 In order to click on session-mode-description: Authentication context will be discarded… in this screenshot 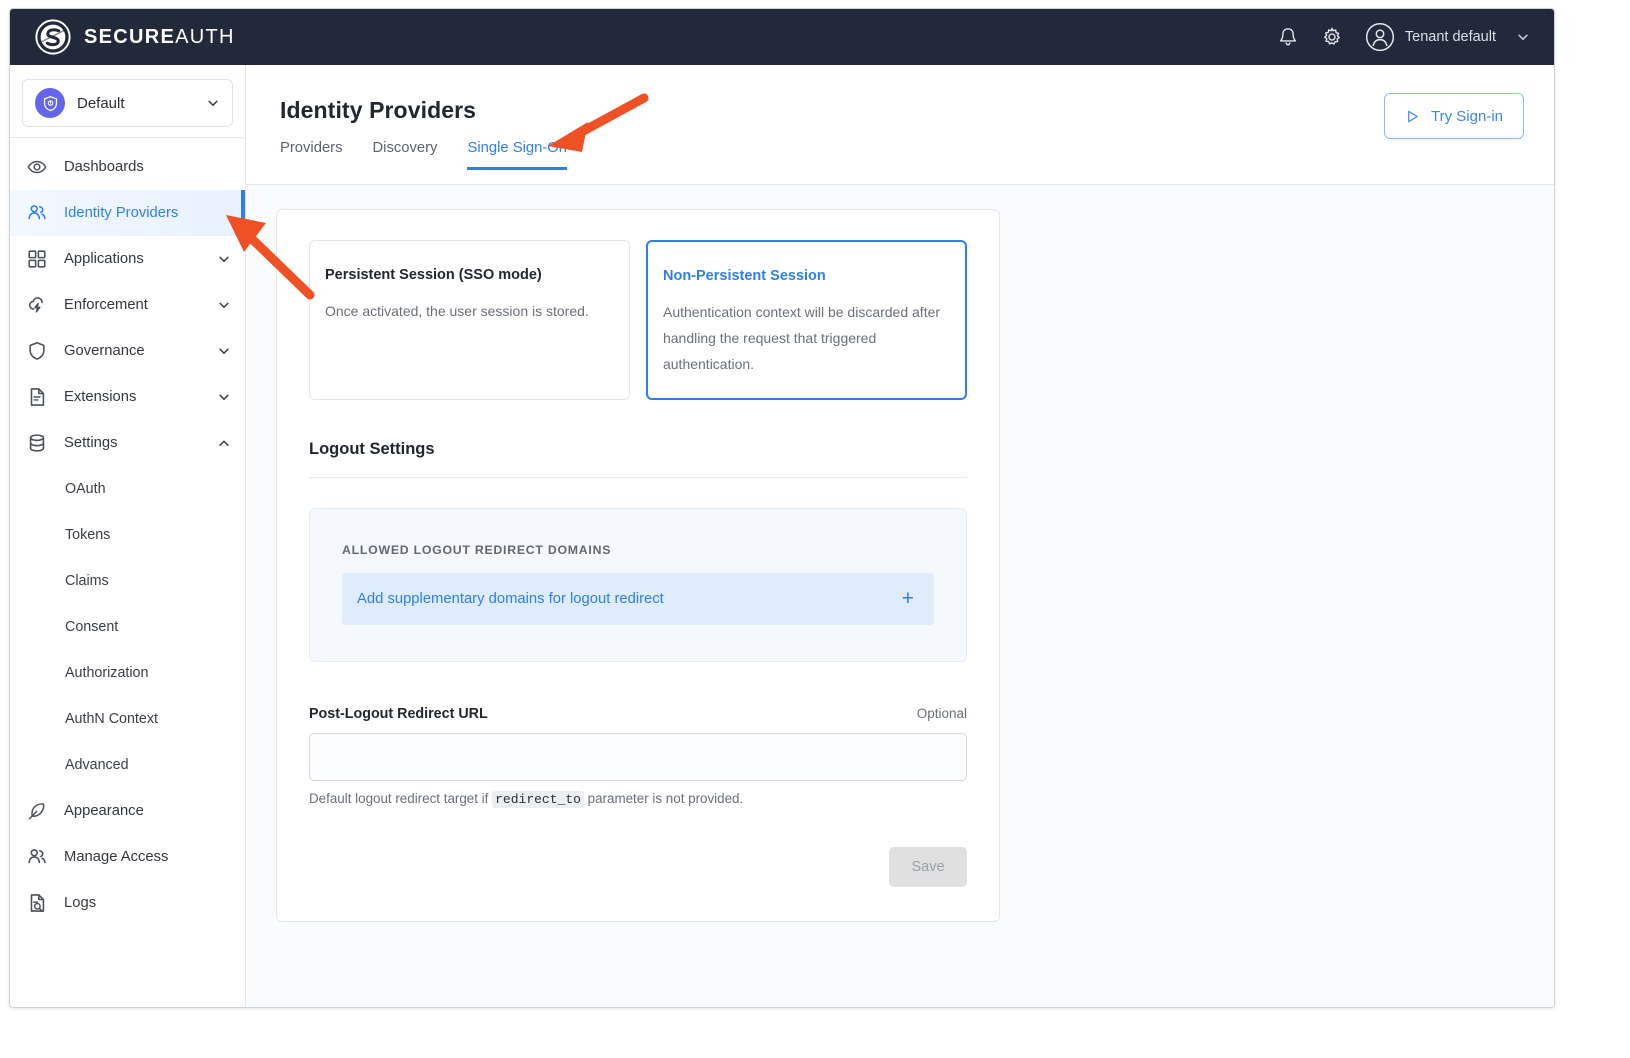, I will do `click(801, 338)`.